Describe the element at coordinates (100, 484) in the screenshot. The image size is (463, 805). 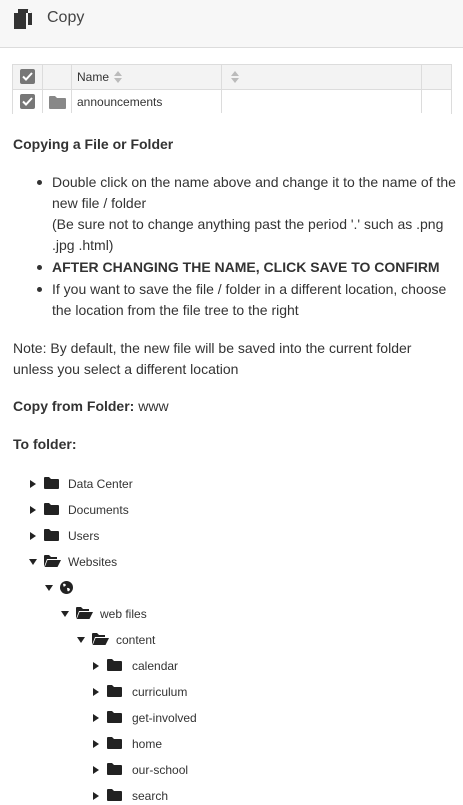
I see `tree-item-label: Data Center` at that location.